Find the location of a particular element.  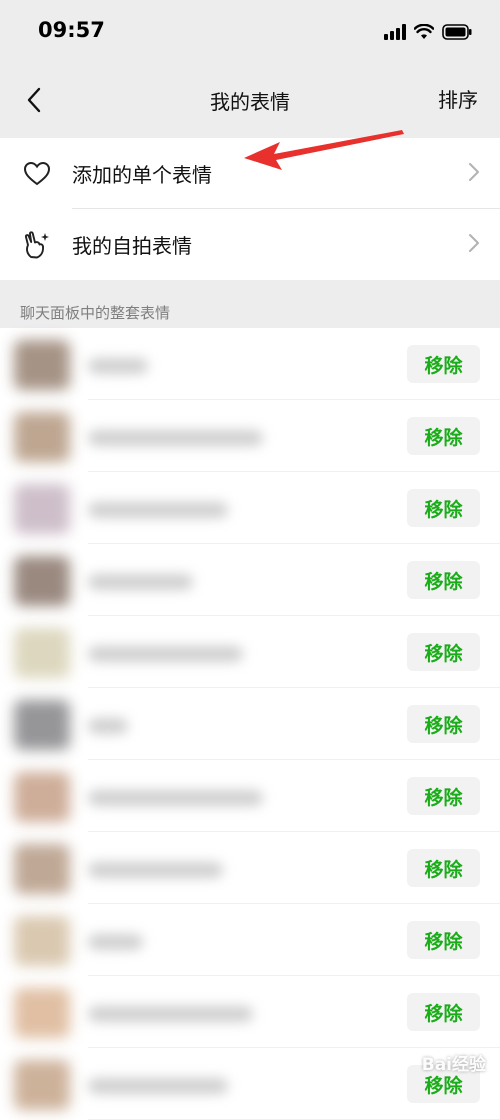

section-header: 聊天面板中的整套表情 is located at coordinates (250, 304).